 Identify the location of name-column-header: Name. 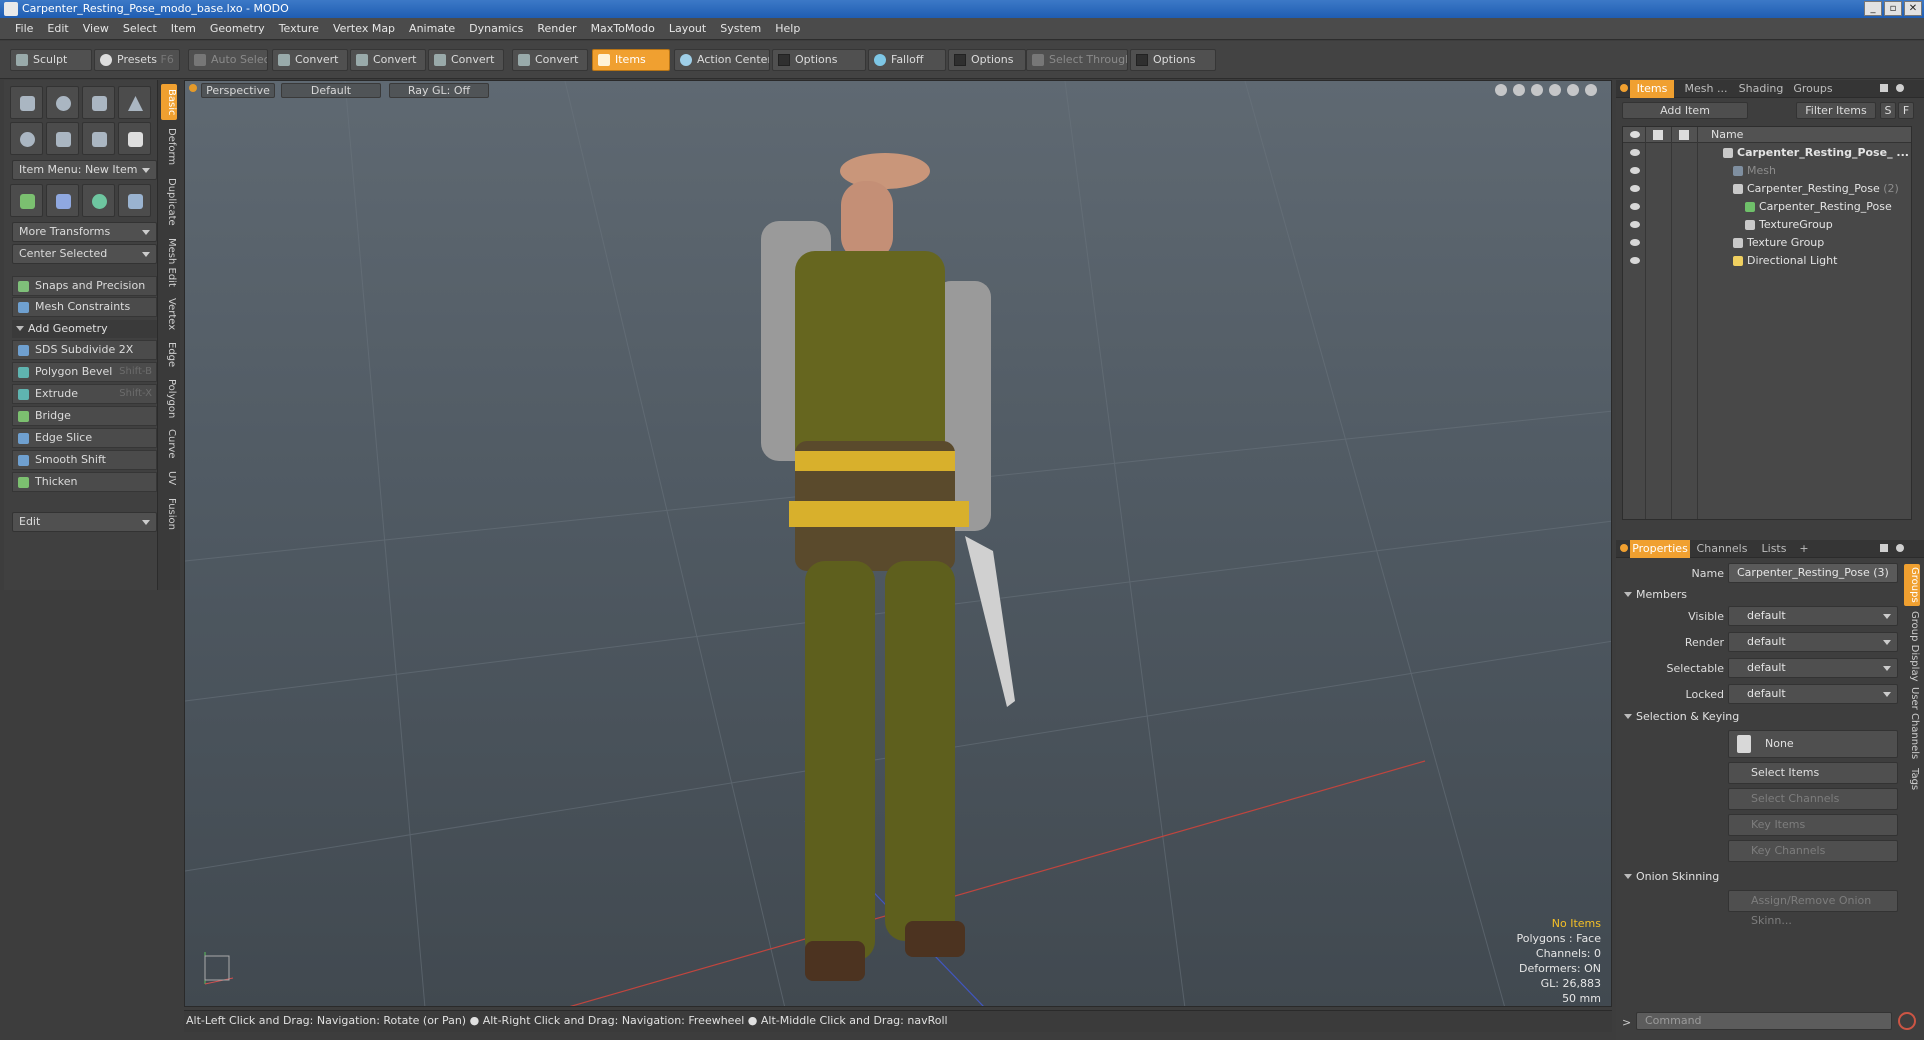
(1727, 134).